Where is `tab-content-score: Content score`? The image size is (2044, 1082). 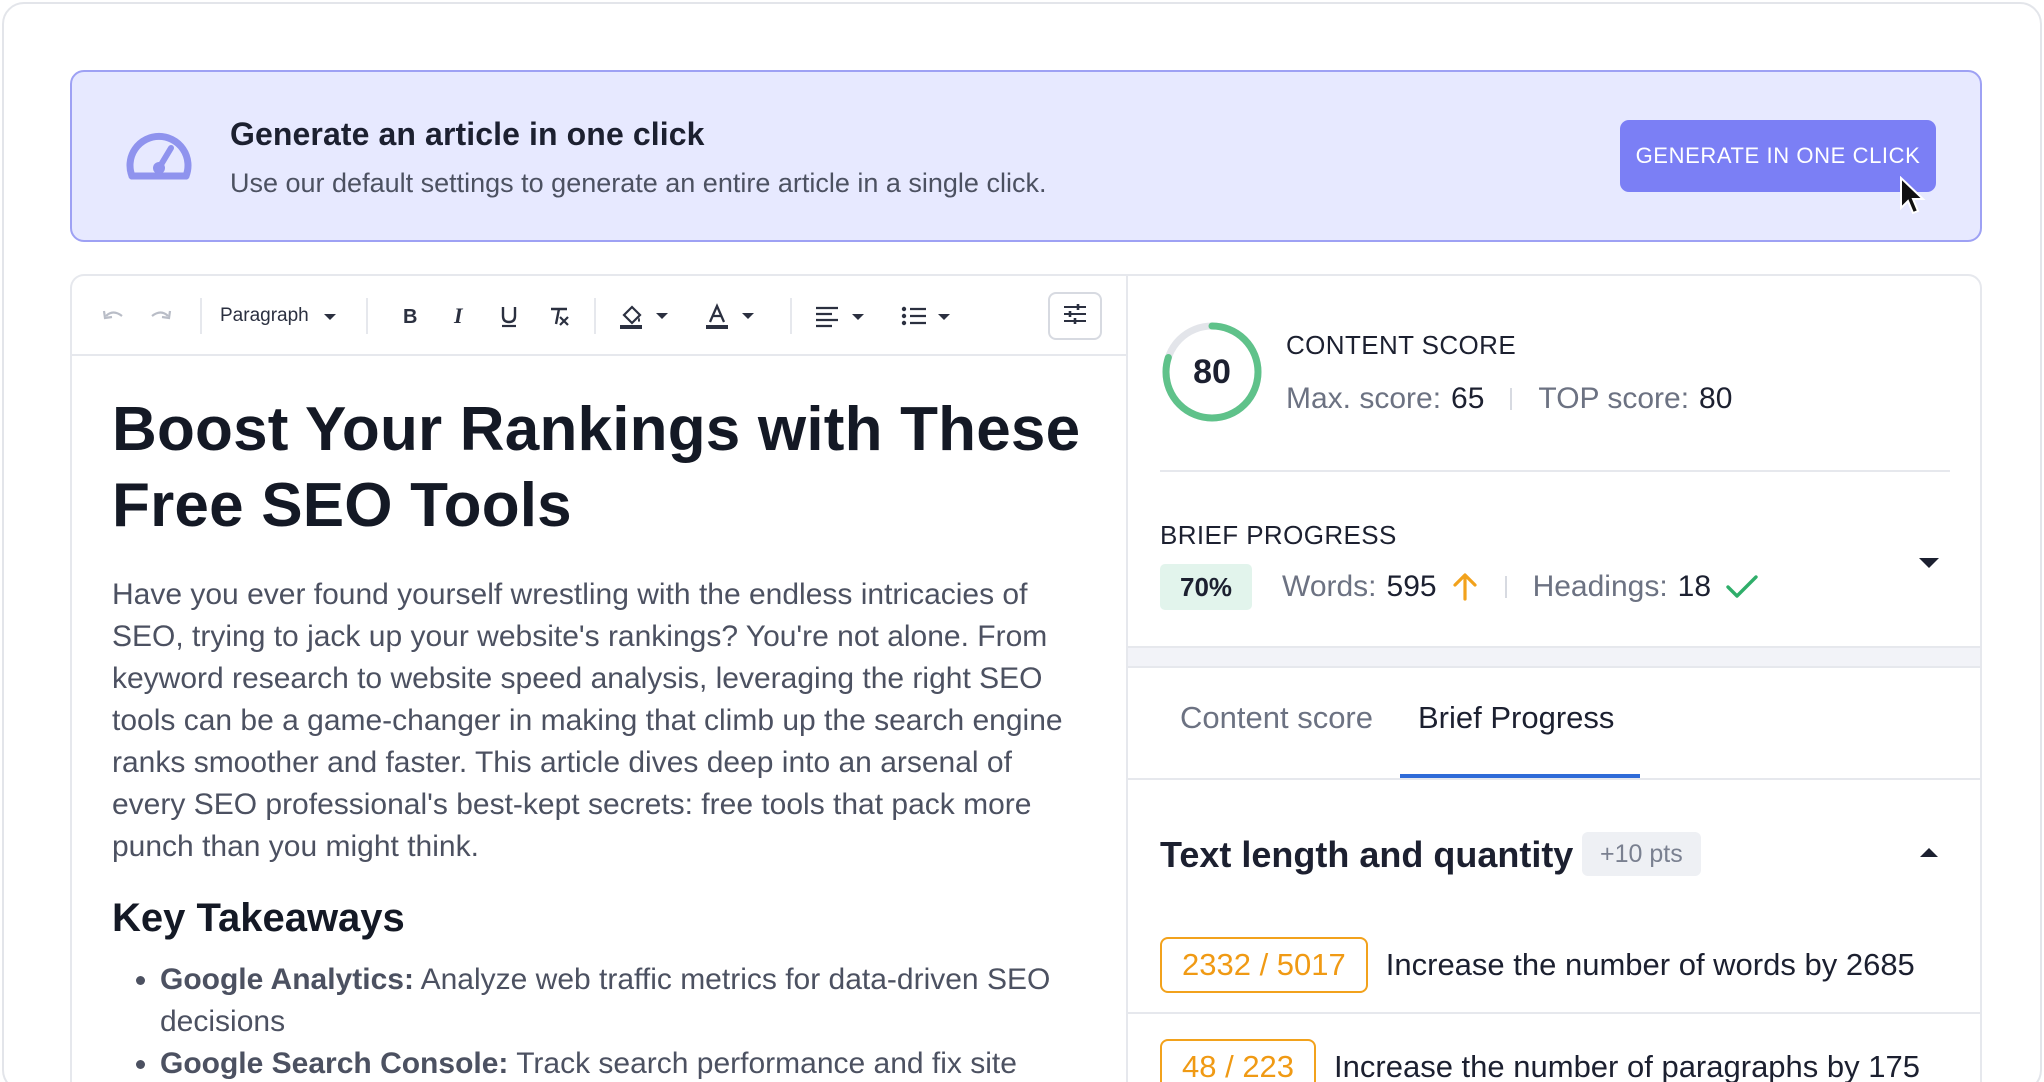
tab-content-score: Content score is located at coordinates (1276, 718).